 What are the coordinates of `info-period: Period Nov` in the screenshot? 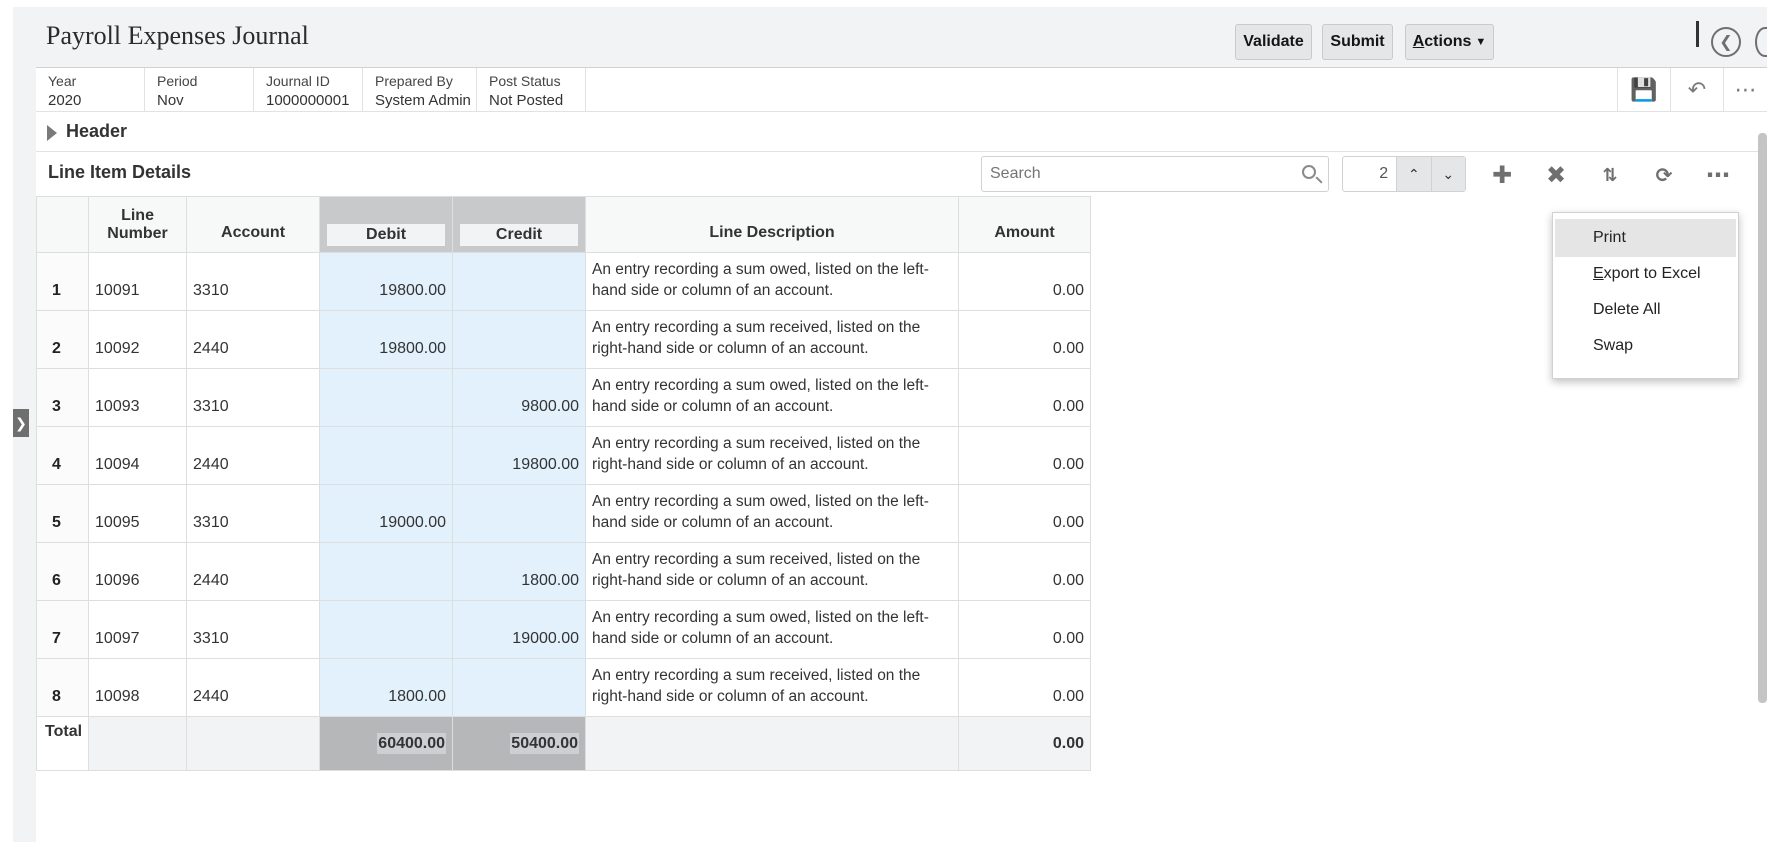 It's located at (199, 90).